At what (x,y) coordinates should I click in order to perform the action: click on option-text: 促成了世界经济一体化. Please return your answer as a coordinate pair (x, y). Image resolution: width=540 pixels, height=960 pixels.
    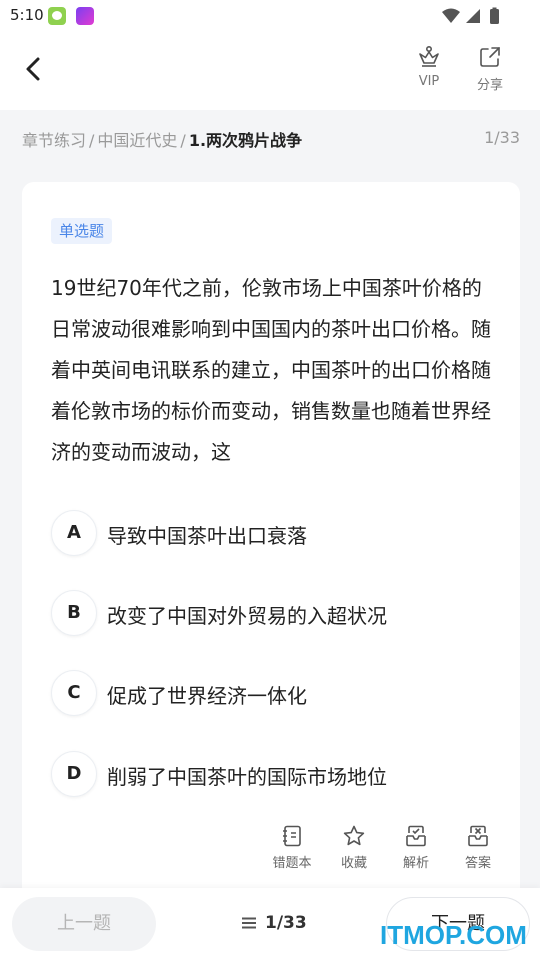
    Looking at the image, I should click on (207, 696).